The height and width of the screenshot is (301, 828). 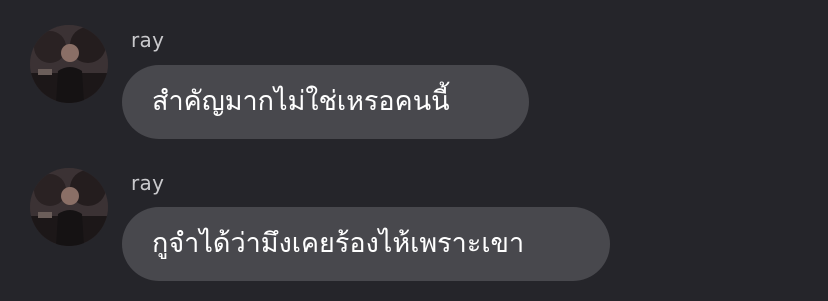 What do you see at coordinates (366, 244) in the screenshot?
I see `message-bubble: กูจำได้ว่ามึงเคยร้องไห้เพราะเขา` at bounding box center [366, 244].